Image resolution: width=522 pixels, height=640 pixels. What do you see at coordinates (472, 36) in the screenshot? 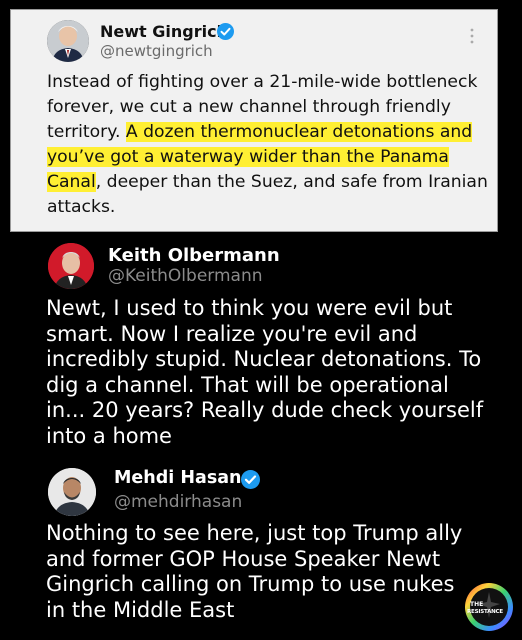
I see `more-options-icon` at bounding box center [472, 36].